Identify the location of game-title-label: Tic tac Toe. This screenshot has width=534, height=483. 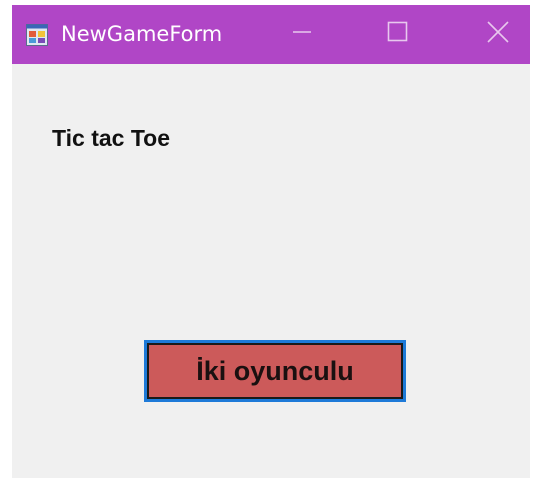
(111, 138).